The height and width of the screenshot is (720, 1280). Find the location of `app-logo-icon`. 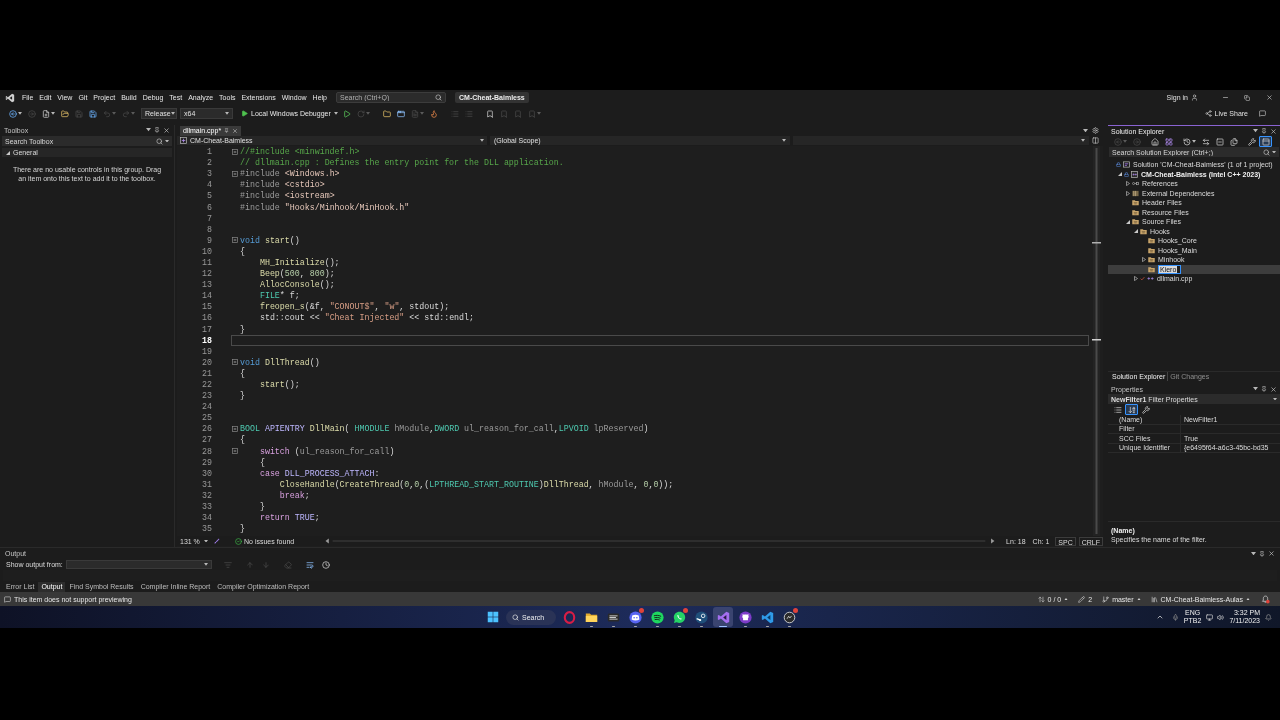

app-logo-icon is located at coordinates (10, 97).